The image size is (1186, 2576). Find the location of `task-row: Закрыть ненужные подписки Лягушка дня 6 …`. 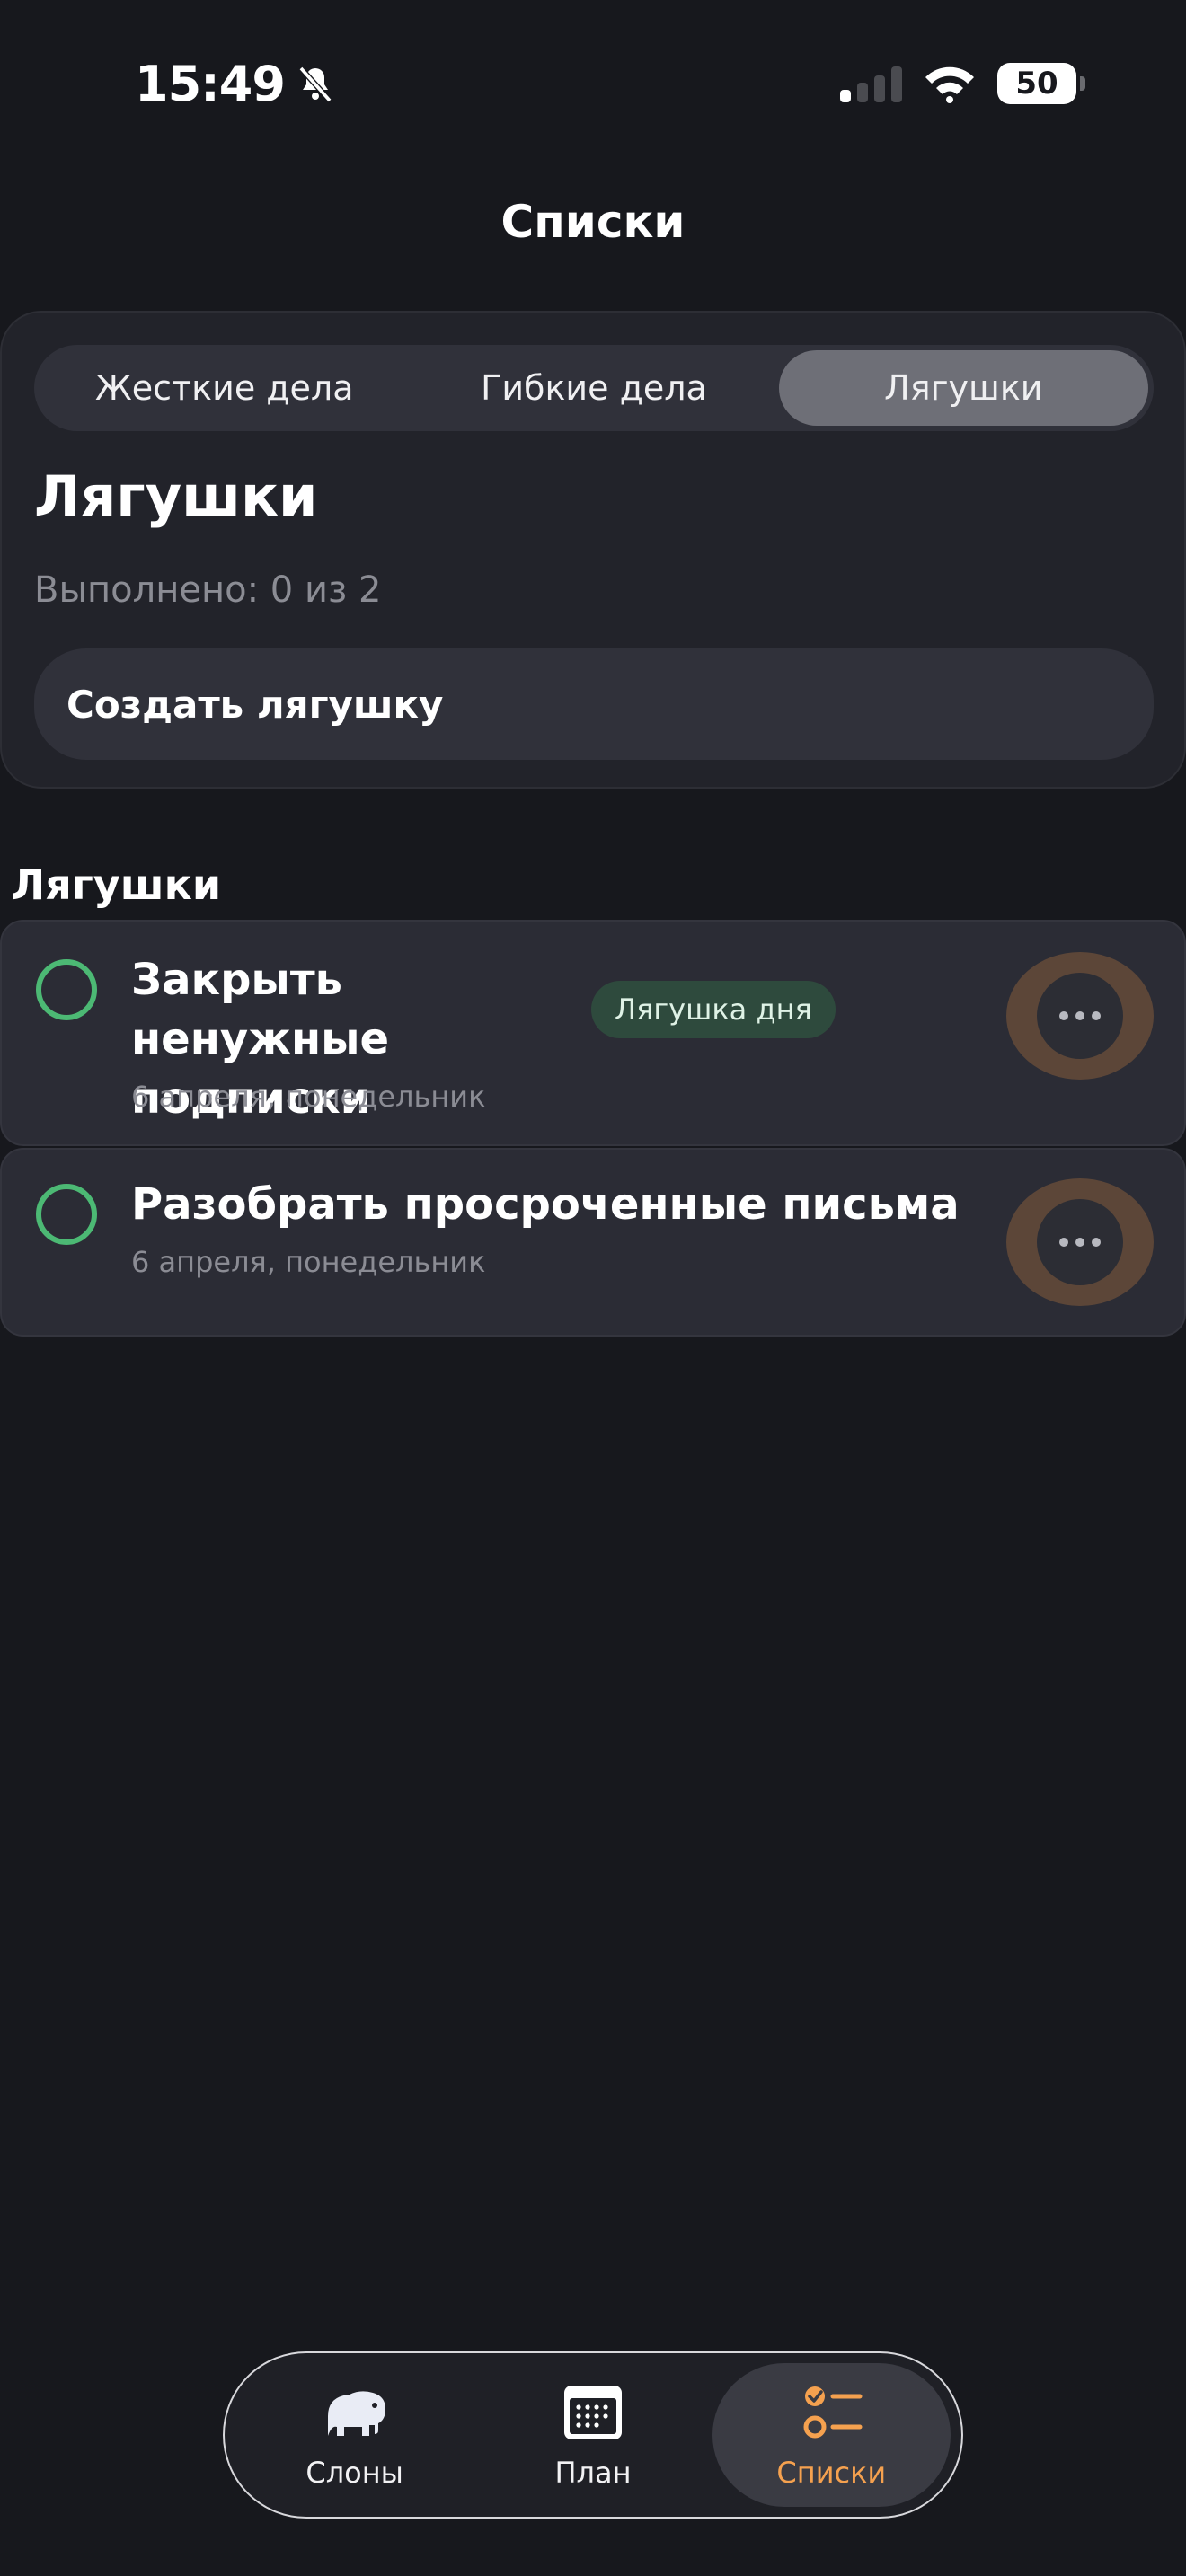

task-row: Закрыть ненужные подписки Лягушка дня 6 … is located at coordinates (593, 1033).